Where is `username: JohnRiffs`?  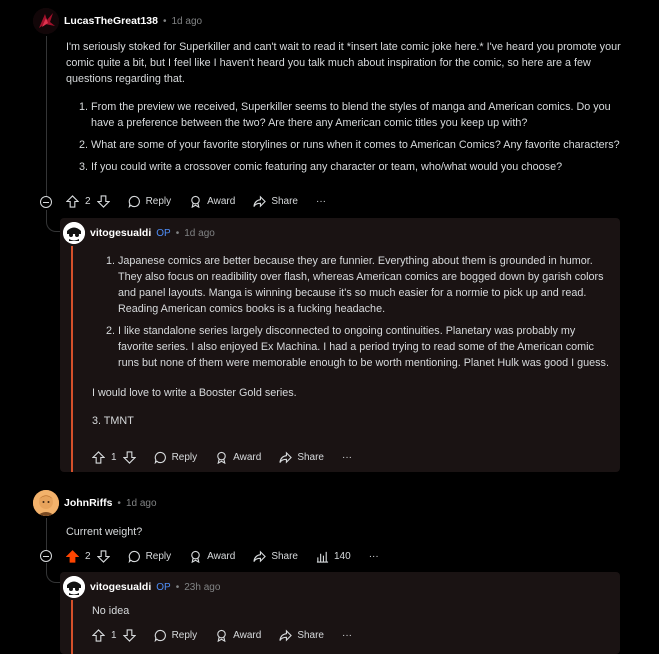 username: JohnRiffs is located at coordinates (88, 503).